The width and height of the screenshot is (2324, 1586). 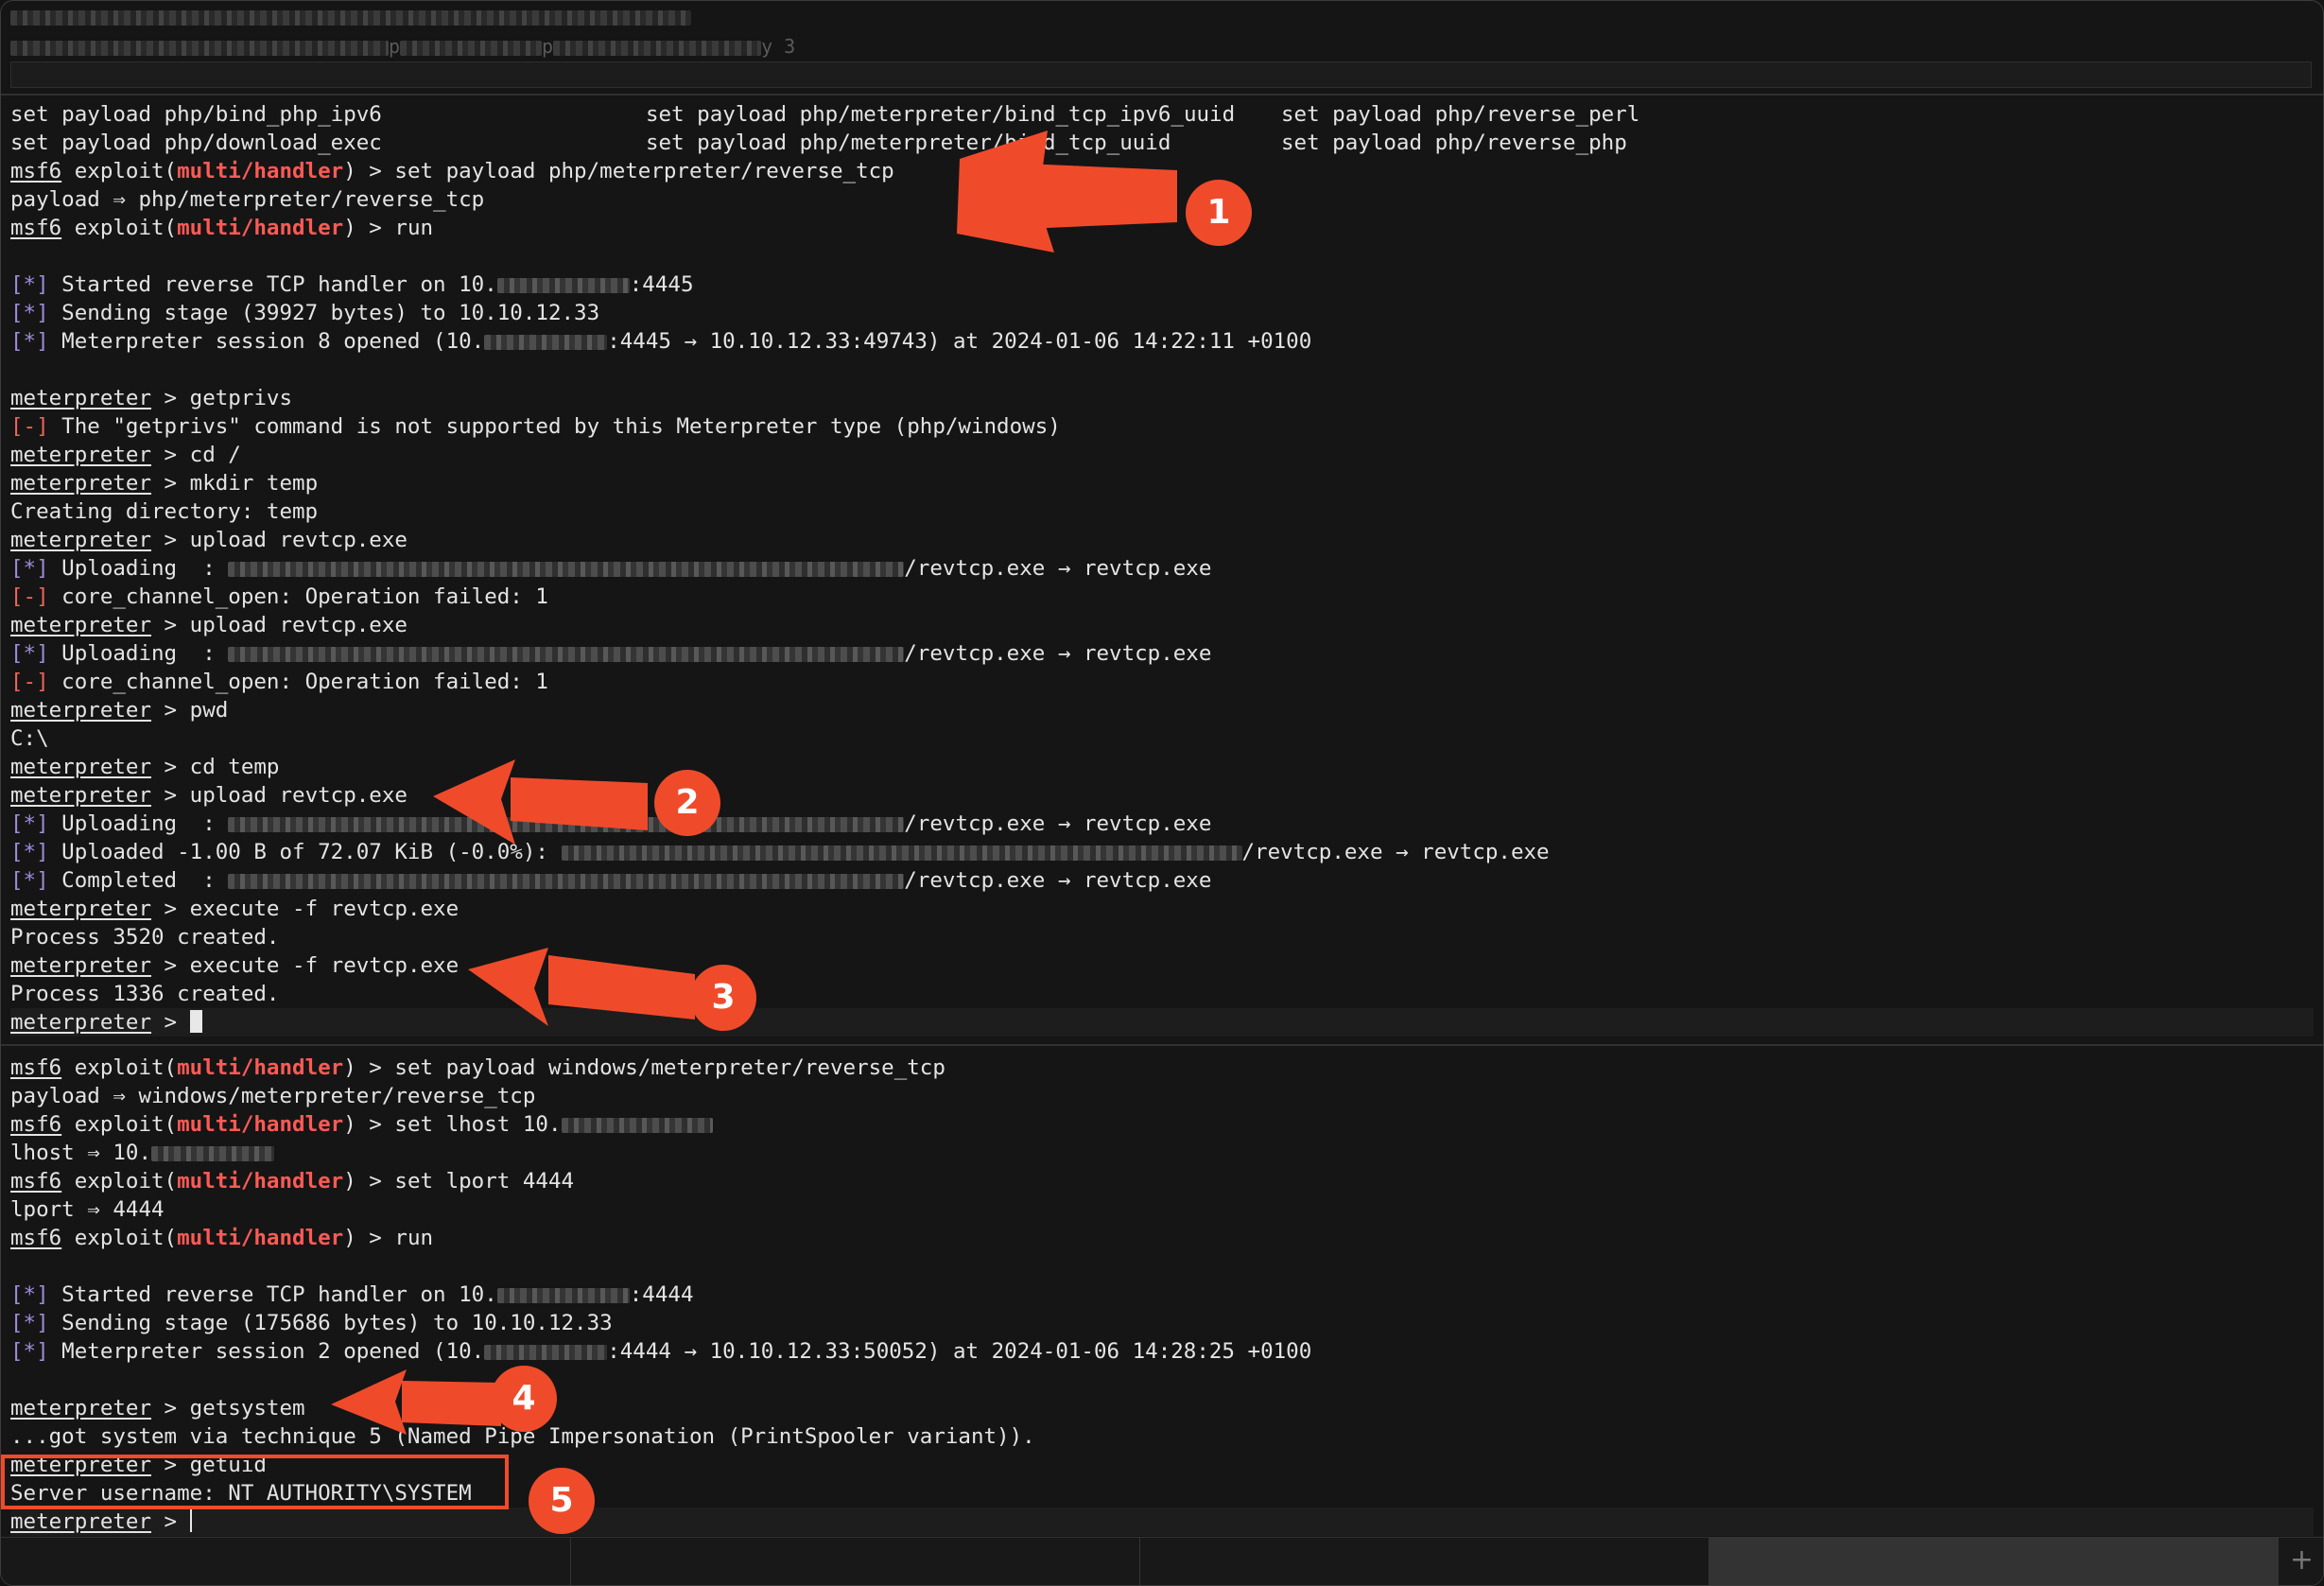 What do you see at coordinates (157, 1408) in the screenshot?
I see `meterpreter-command-line: meterpreter > getsystem` at bounding box center [157, 1408].